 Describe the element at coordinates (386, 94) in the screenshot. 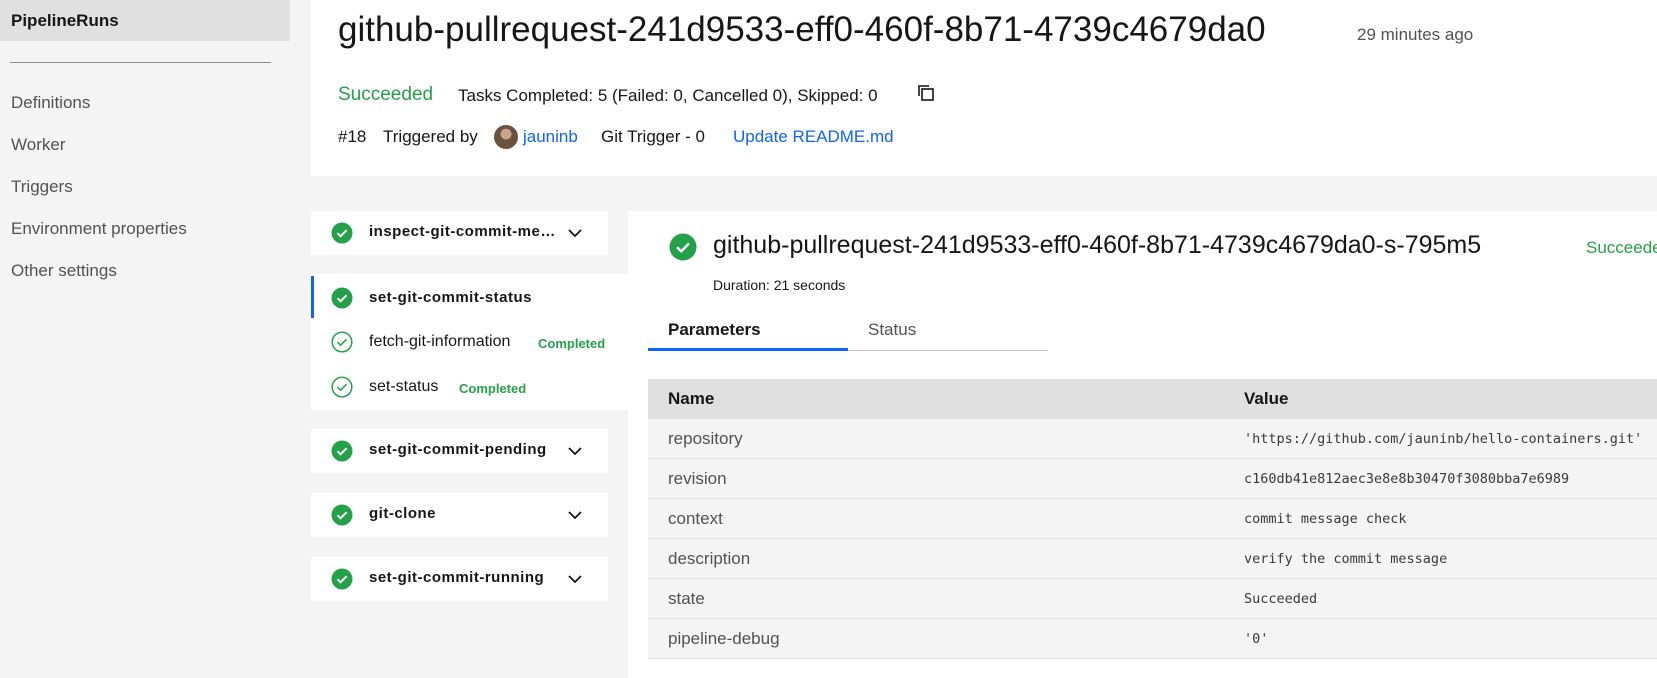

I see `run-status: Succeeded` at that location.